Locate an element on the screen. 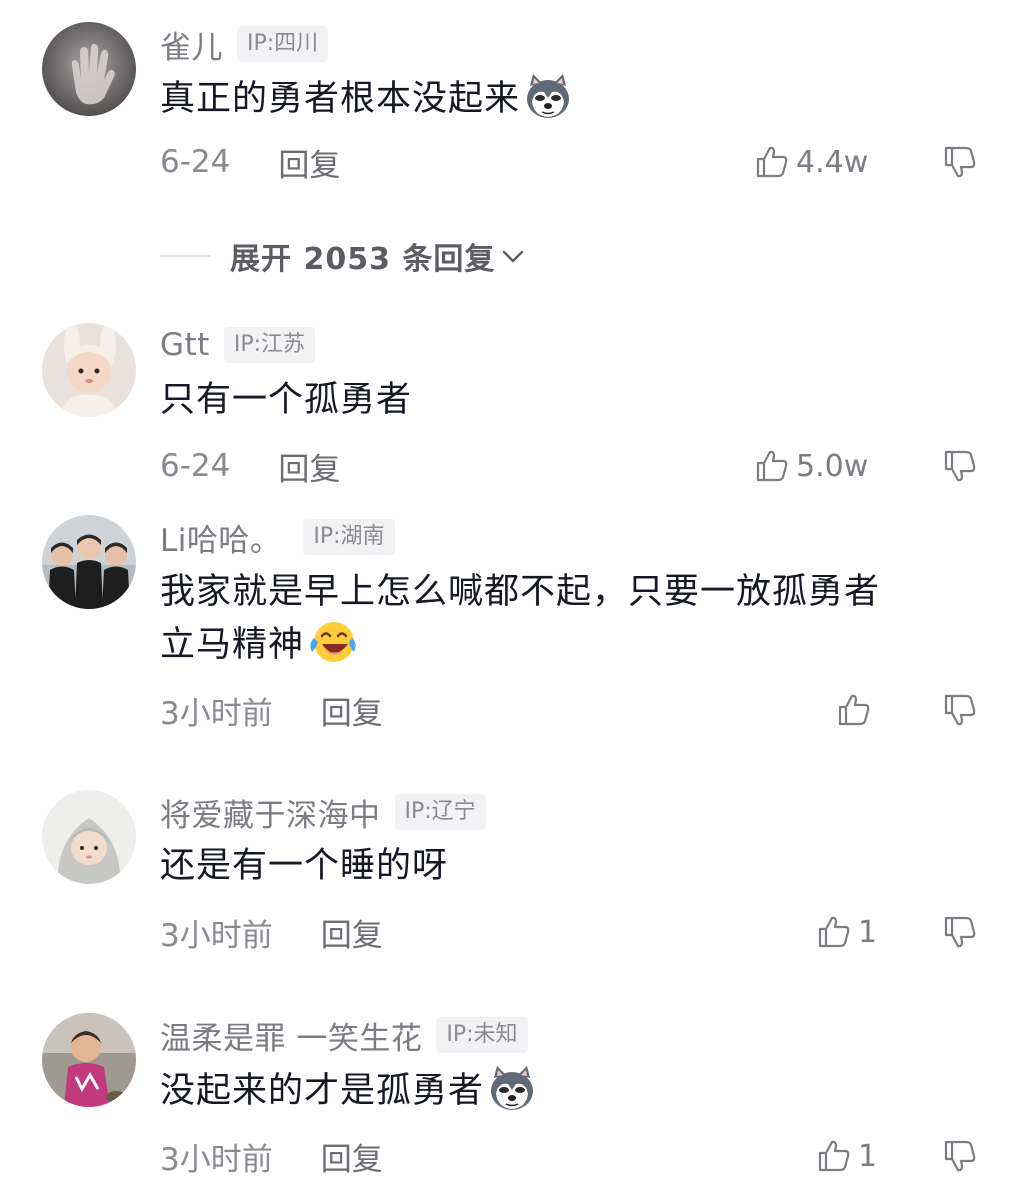 This screenshot has width=1024, height=1186. ip-location-badge: IP:湖南 is located at coordinates (349, 537).